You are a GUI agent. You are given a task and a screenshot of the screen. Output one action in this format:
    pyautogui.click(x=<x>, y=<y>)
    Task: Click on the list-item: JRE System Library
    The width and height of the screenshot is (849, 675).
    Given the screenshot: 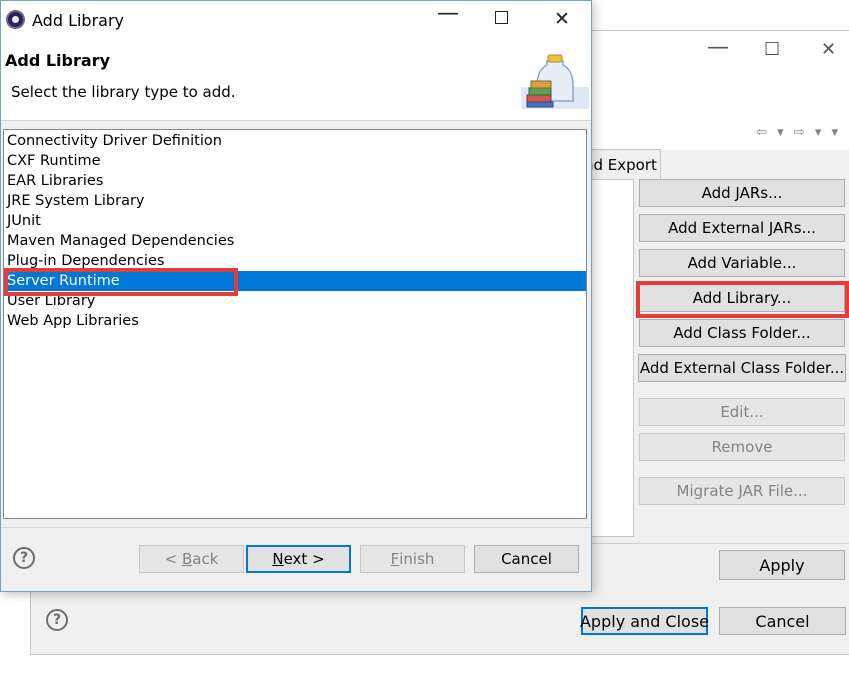 What is the action you would take?
    pyautogui.click(x=295, y=201)
    